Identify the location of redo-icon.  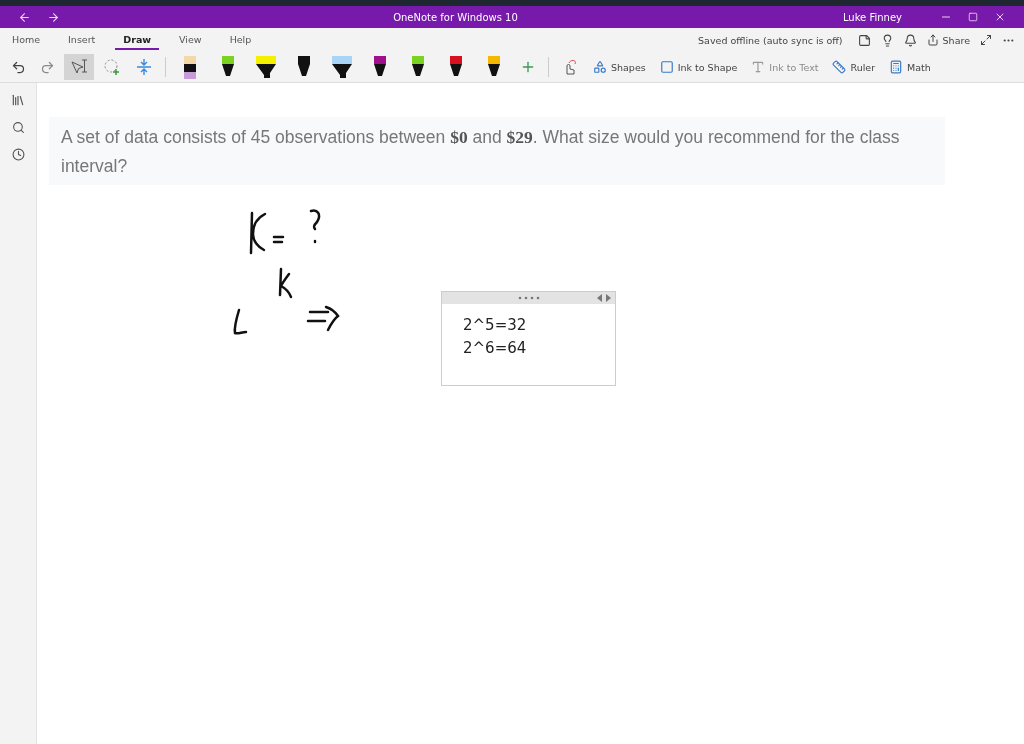
(47, 67).